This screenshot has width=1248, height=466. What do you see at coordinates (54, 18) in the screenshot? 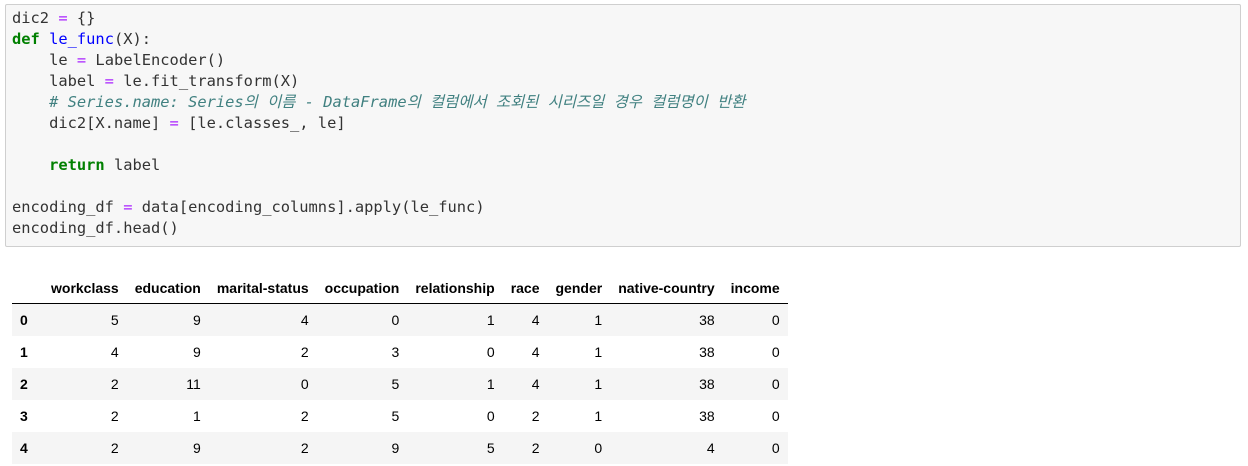
I see `code-line: dic2 = {}` at bounding box center [54, 18].